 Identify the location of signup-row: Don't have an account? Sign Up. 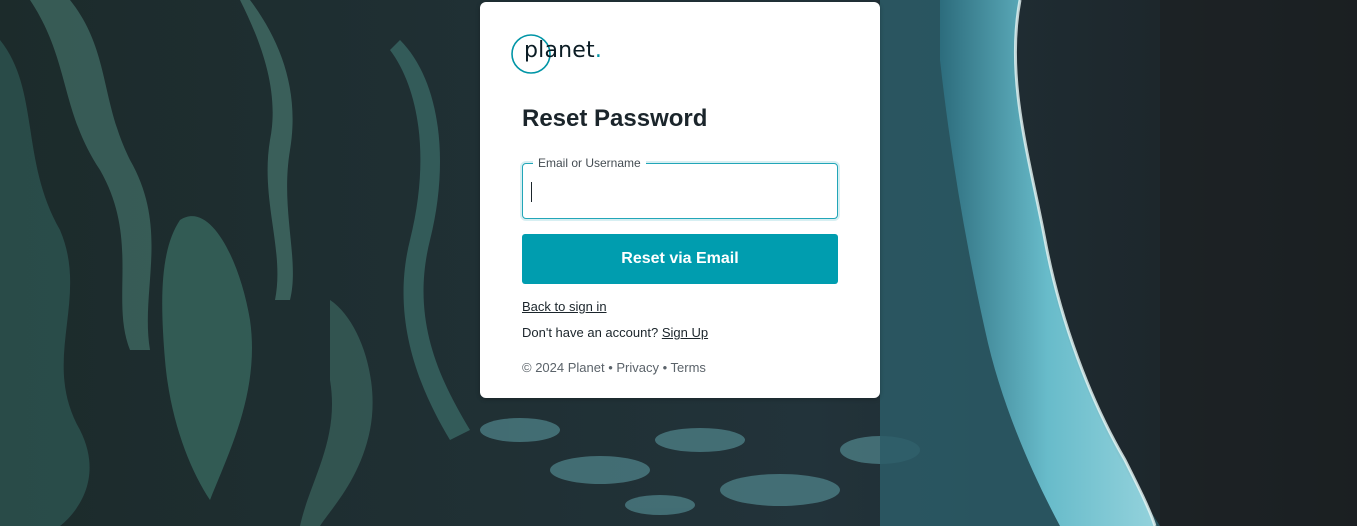
(615, 332).